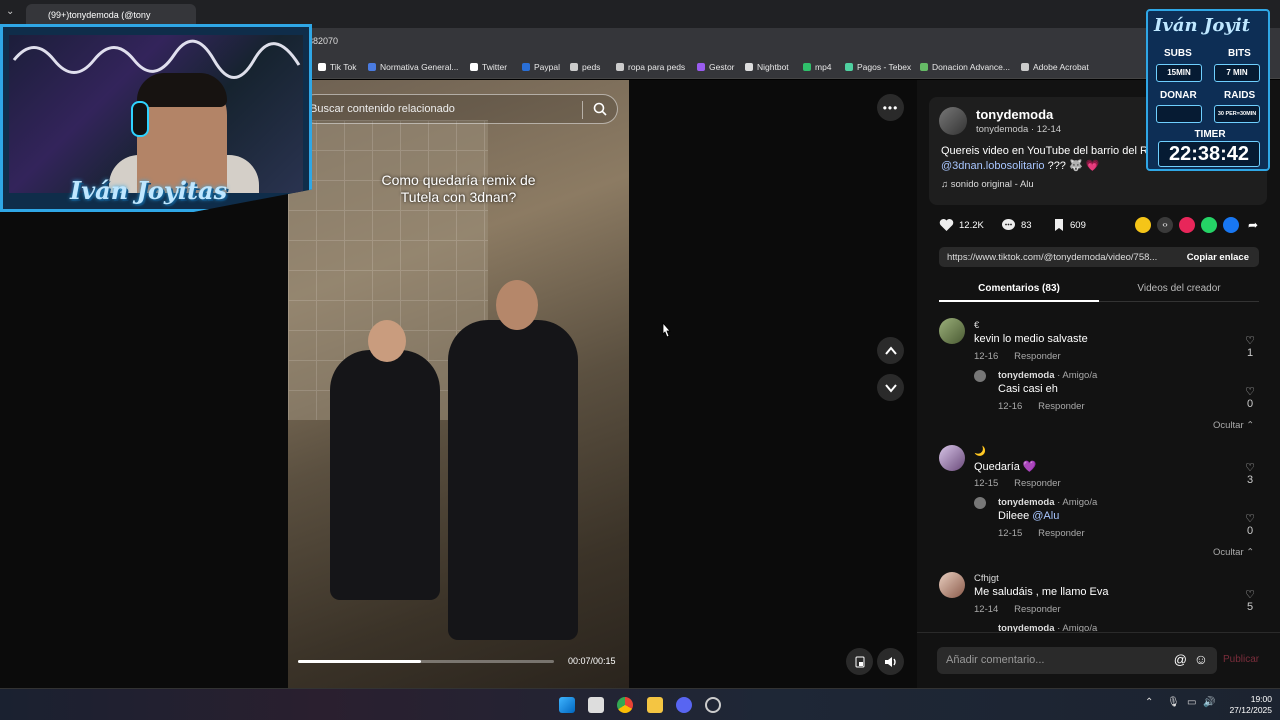 This screenshot has height=720, width=1280. I want to click on commenter-name: €, so click(976, 325).